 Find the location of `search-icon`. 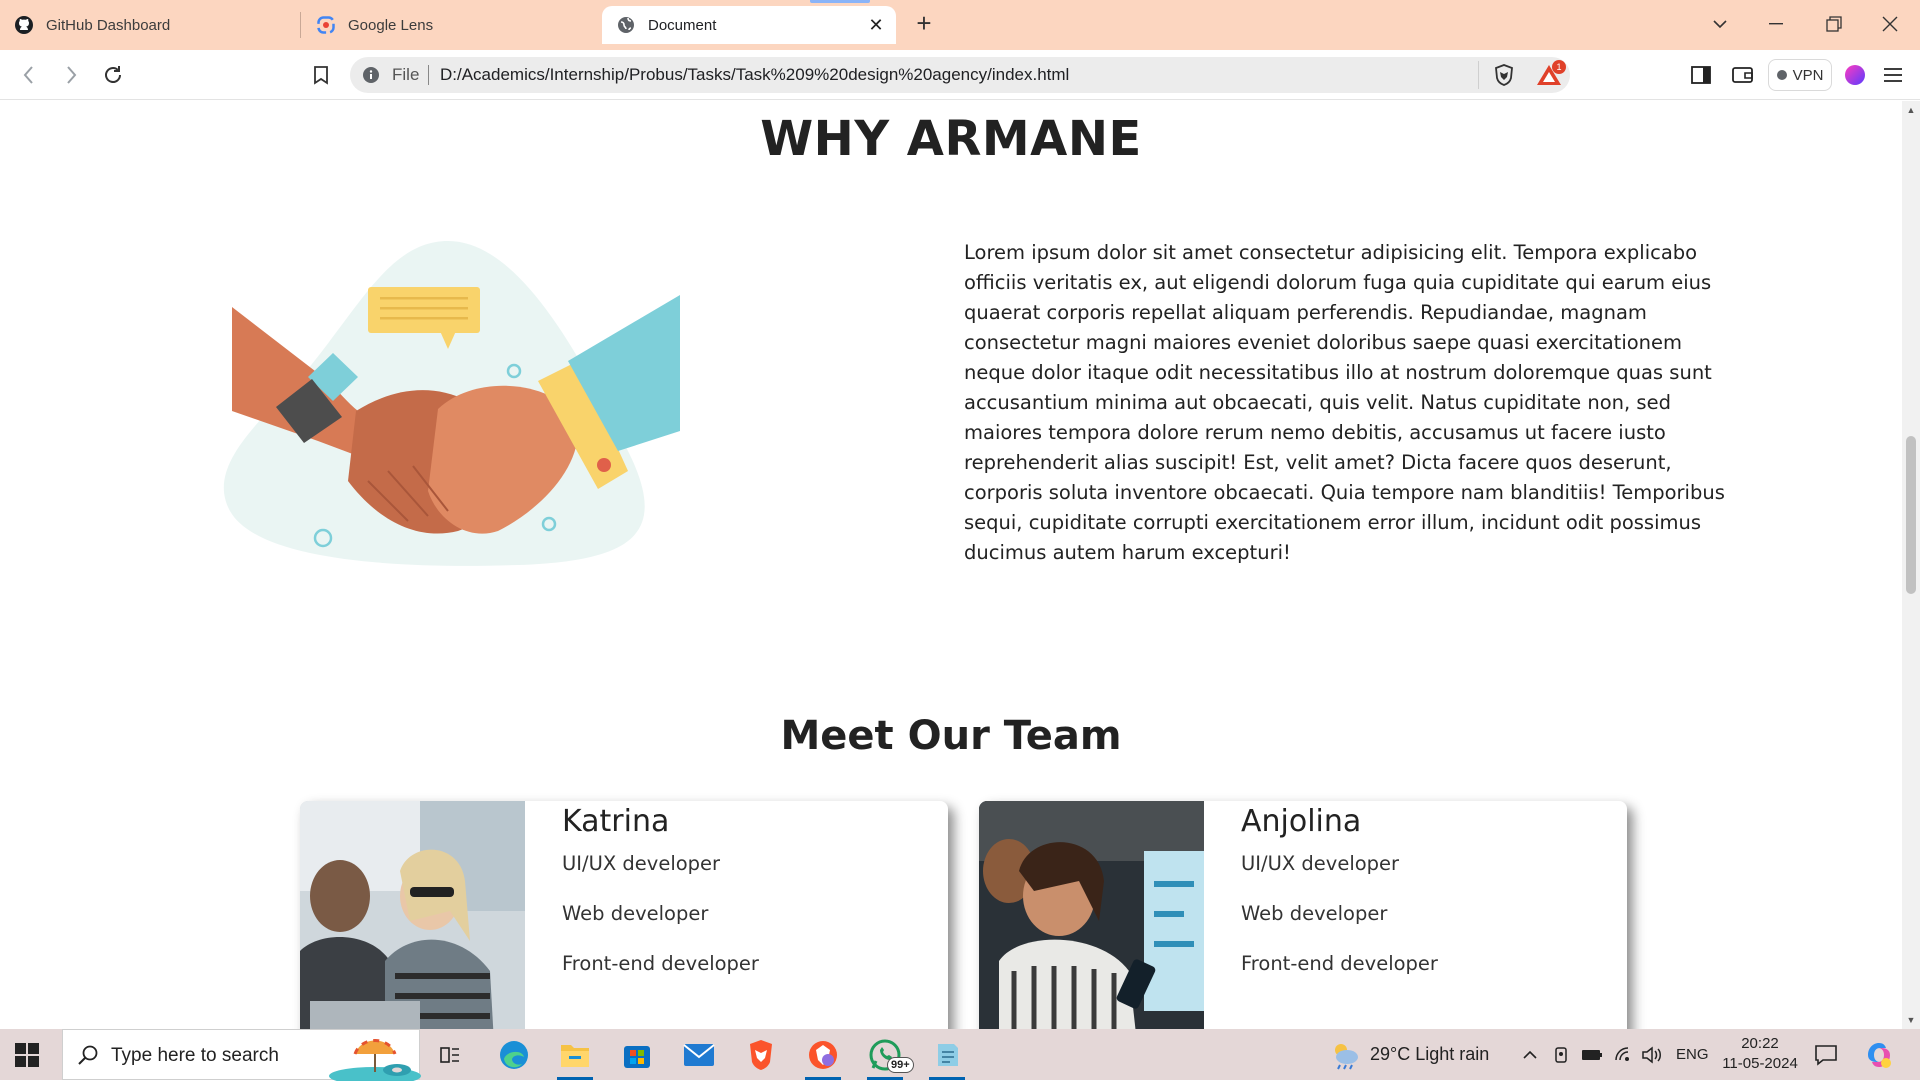

search-icon is located at coordinates (88, 1055).